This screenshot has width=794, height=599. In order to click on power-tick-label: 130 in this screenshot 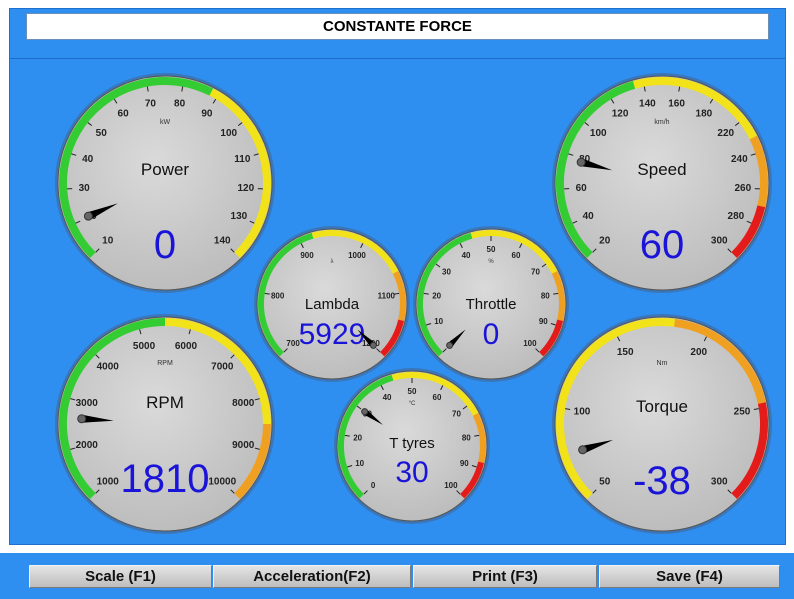, I will do `click(239, 216)`.